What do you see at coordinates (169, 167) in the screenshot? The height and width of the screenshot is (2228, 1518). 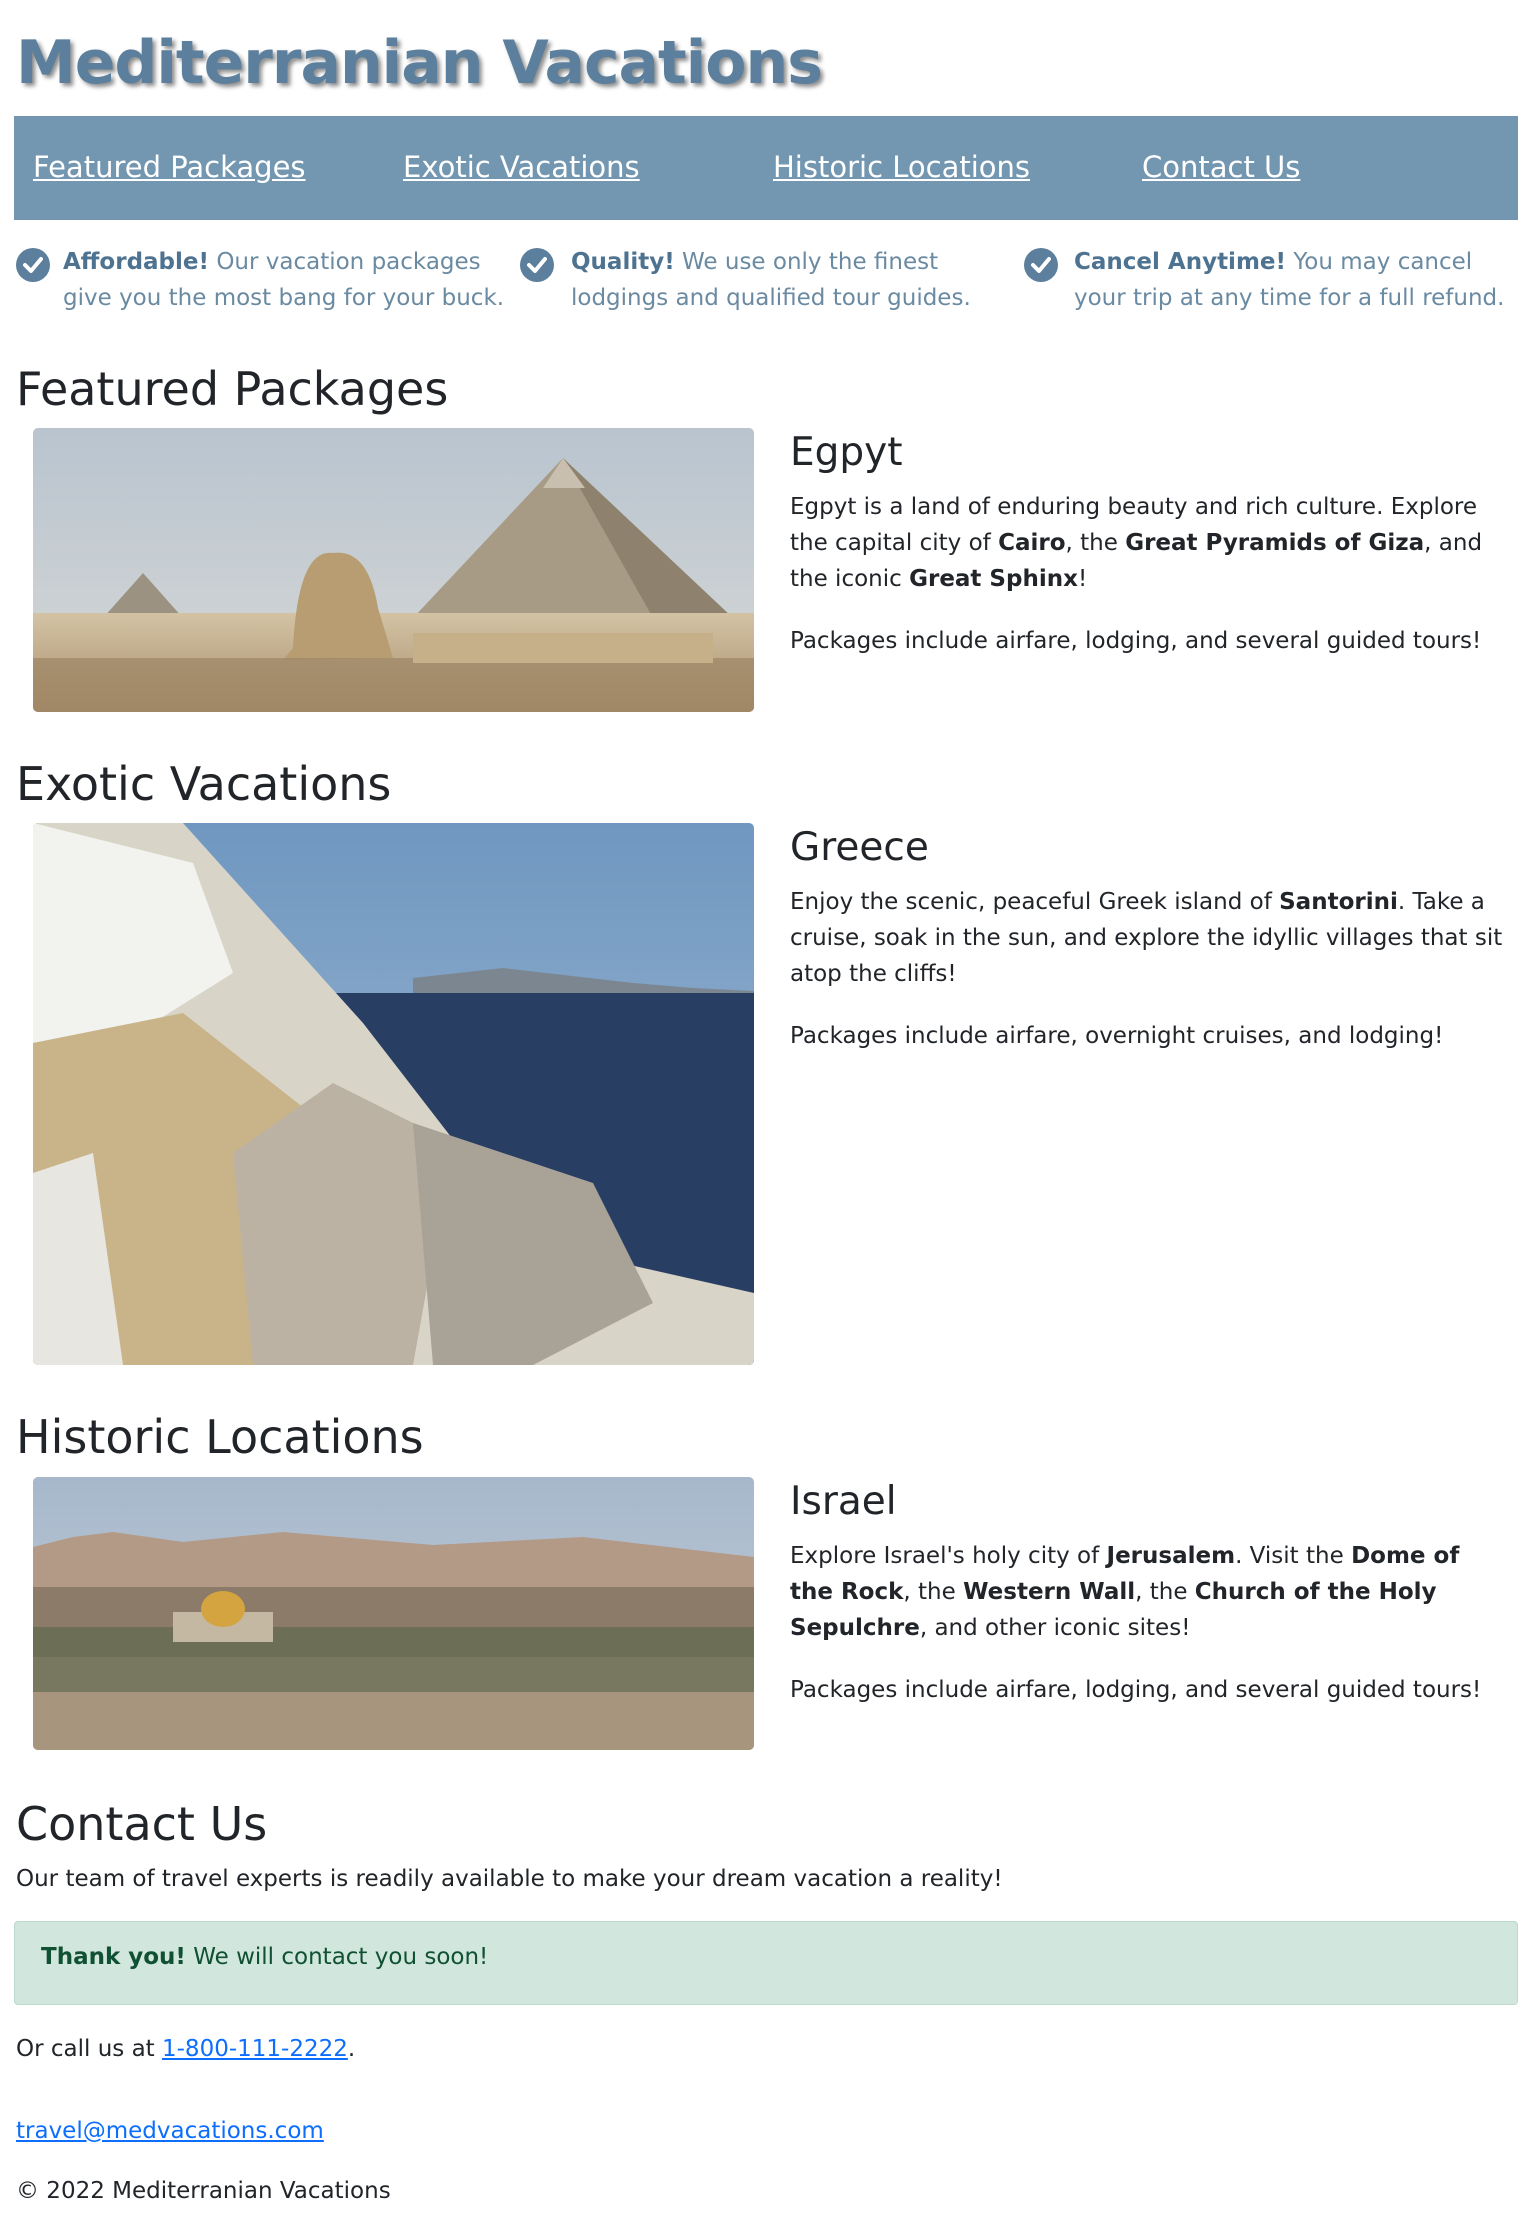 I see `nav-link-featured-packages: Featured Packages` at bounding box center [169, 167].